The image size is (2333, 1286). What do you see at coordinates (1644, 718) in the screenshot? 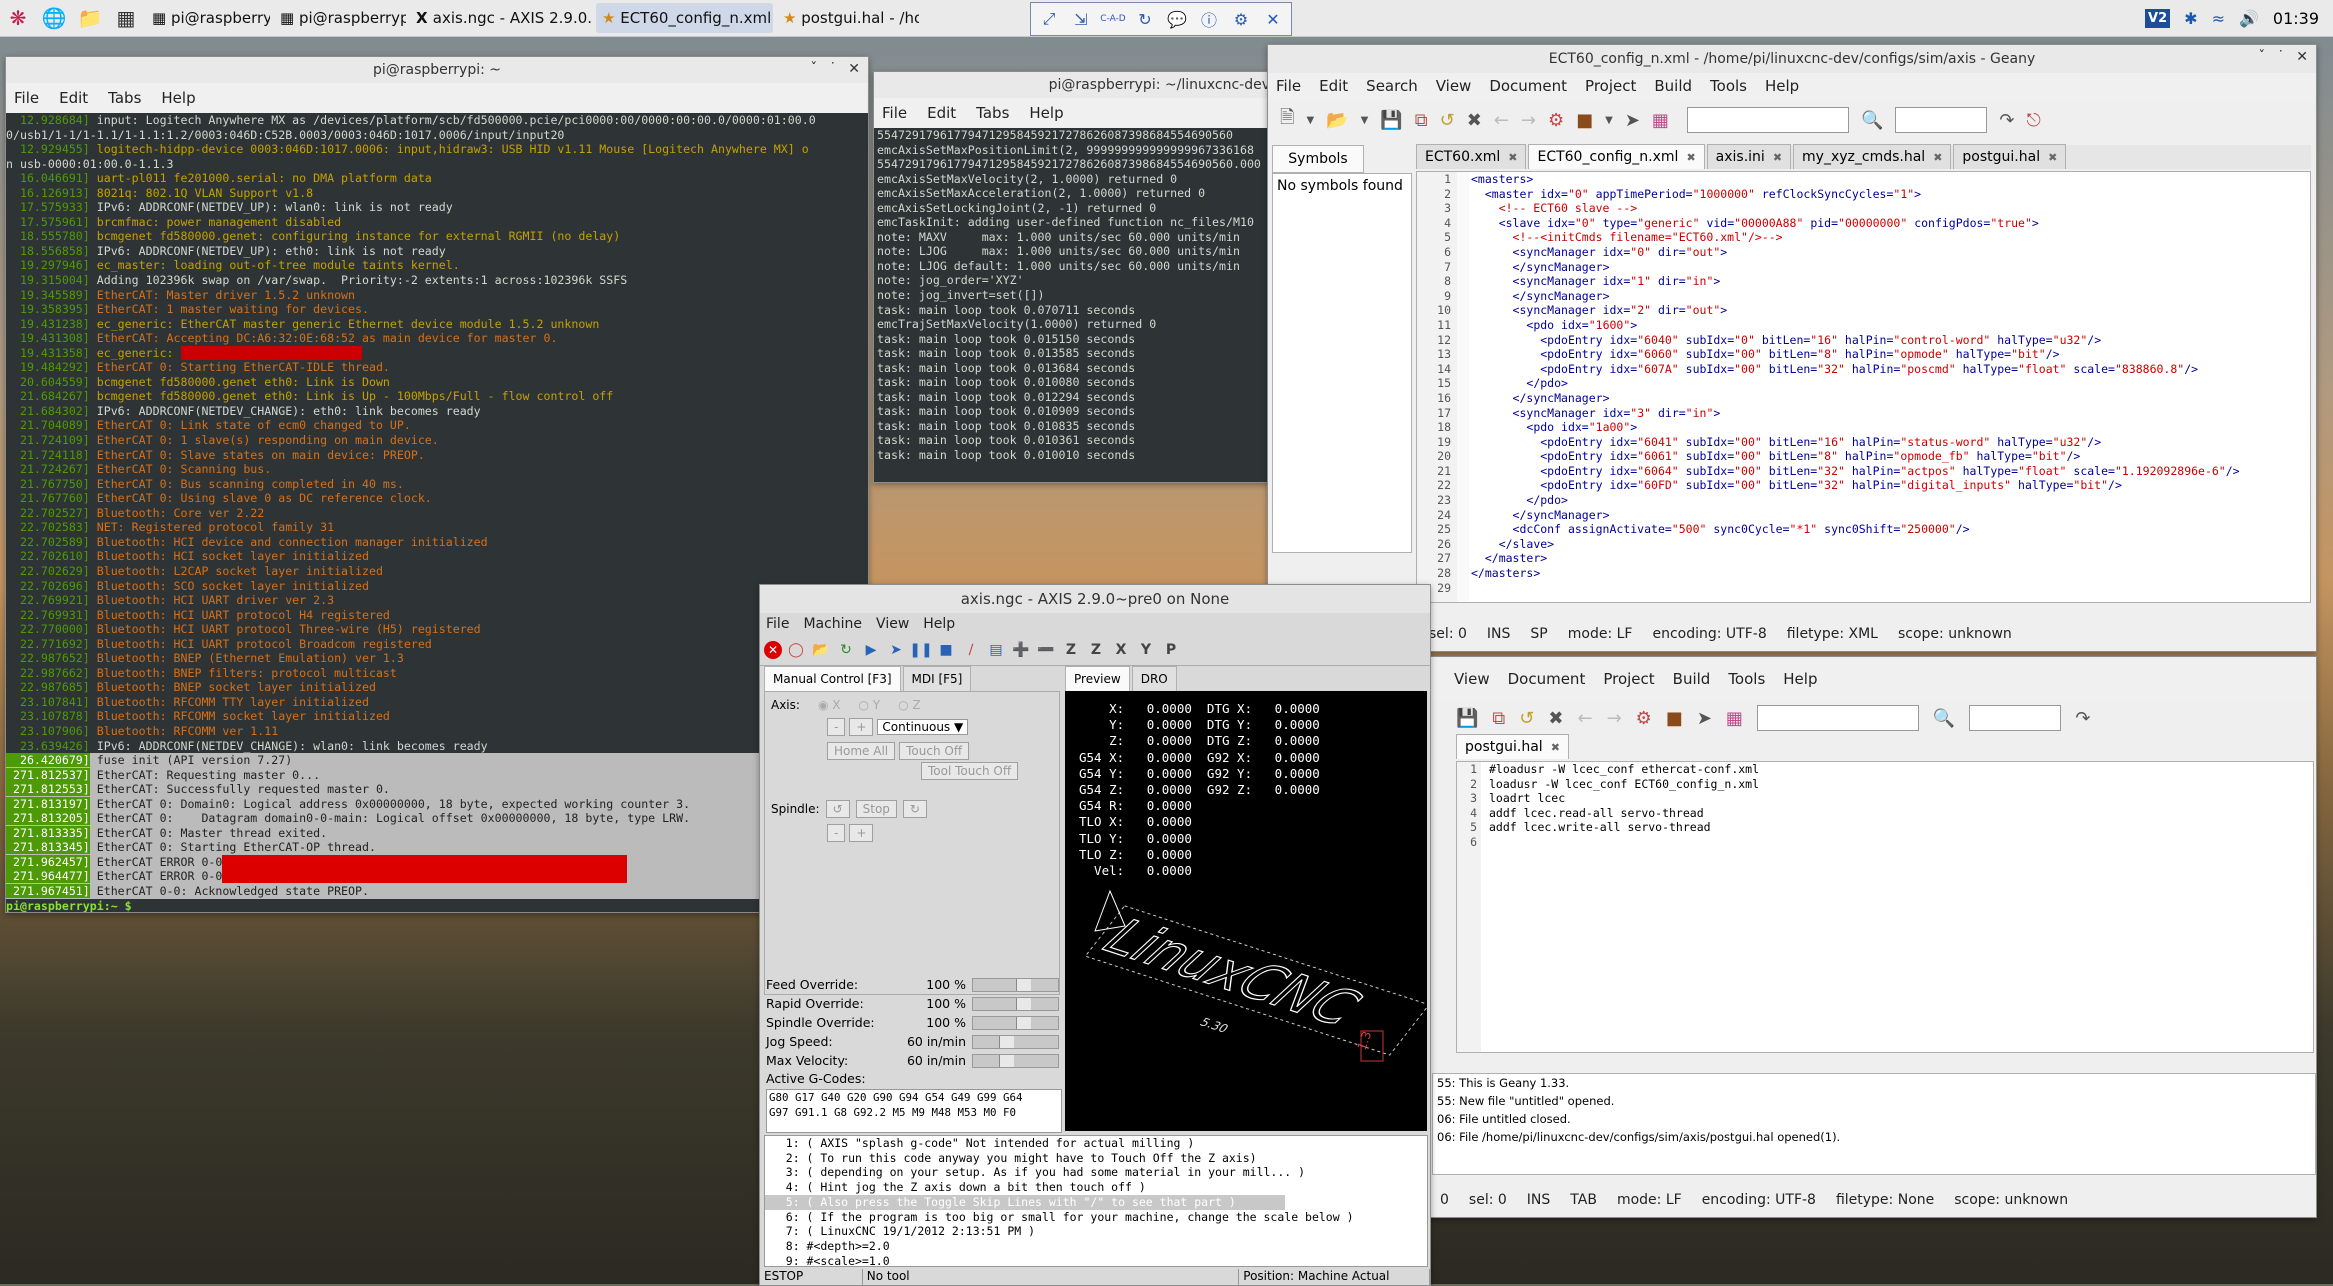
I see `compile-icon: ⚙` at bounding box center [1644, 718].